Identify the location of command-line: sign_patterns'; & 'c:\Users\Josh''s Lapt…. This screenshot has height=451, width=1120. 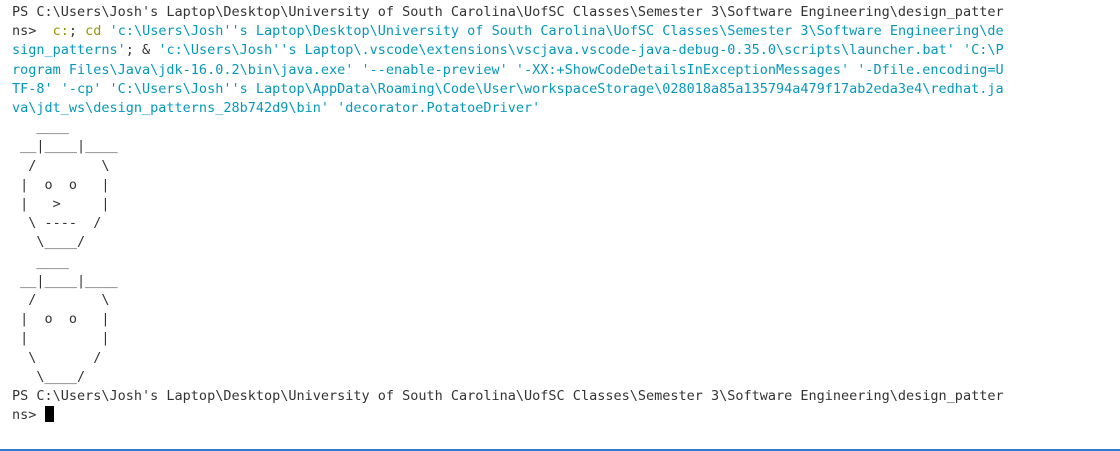
(566, 50).